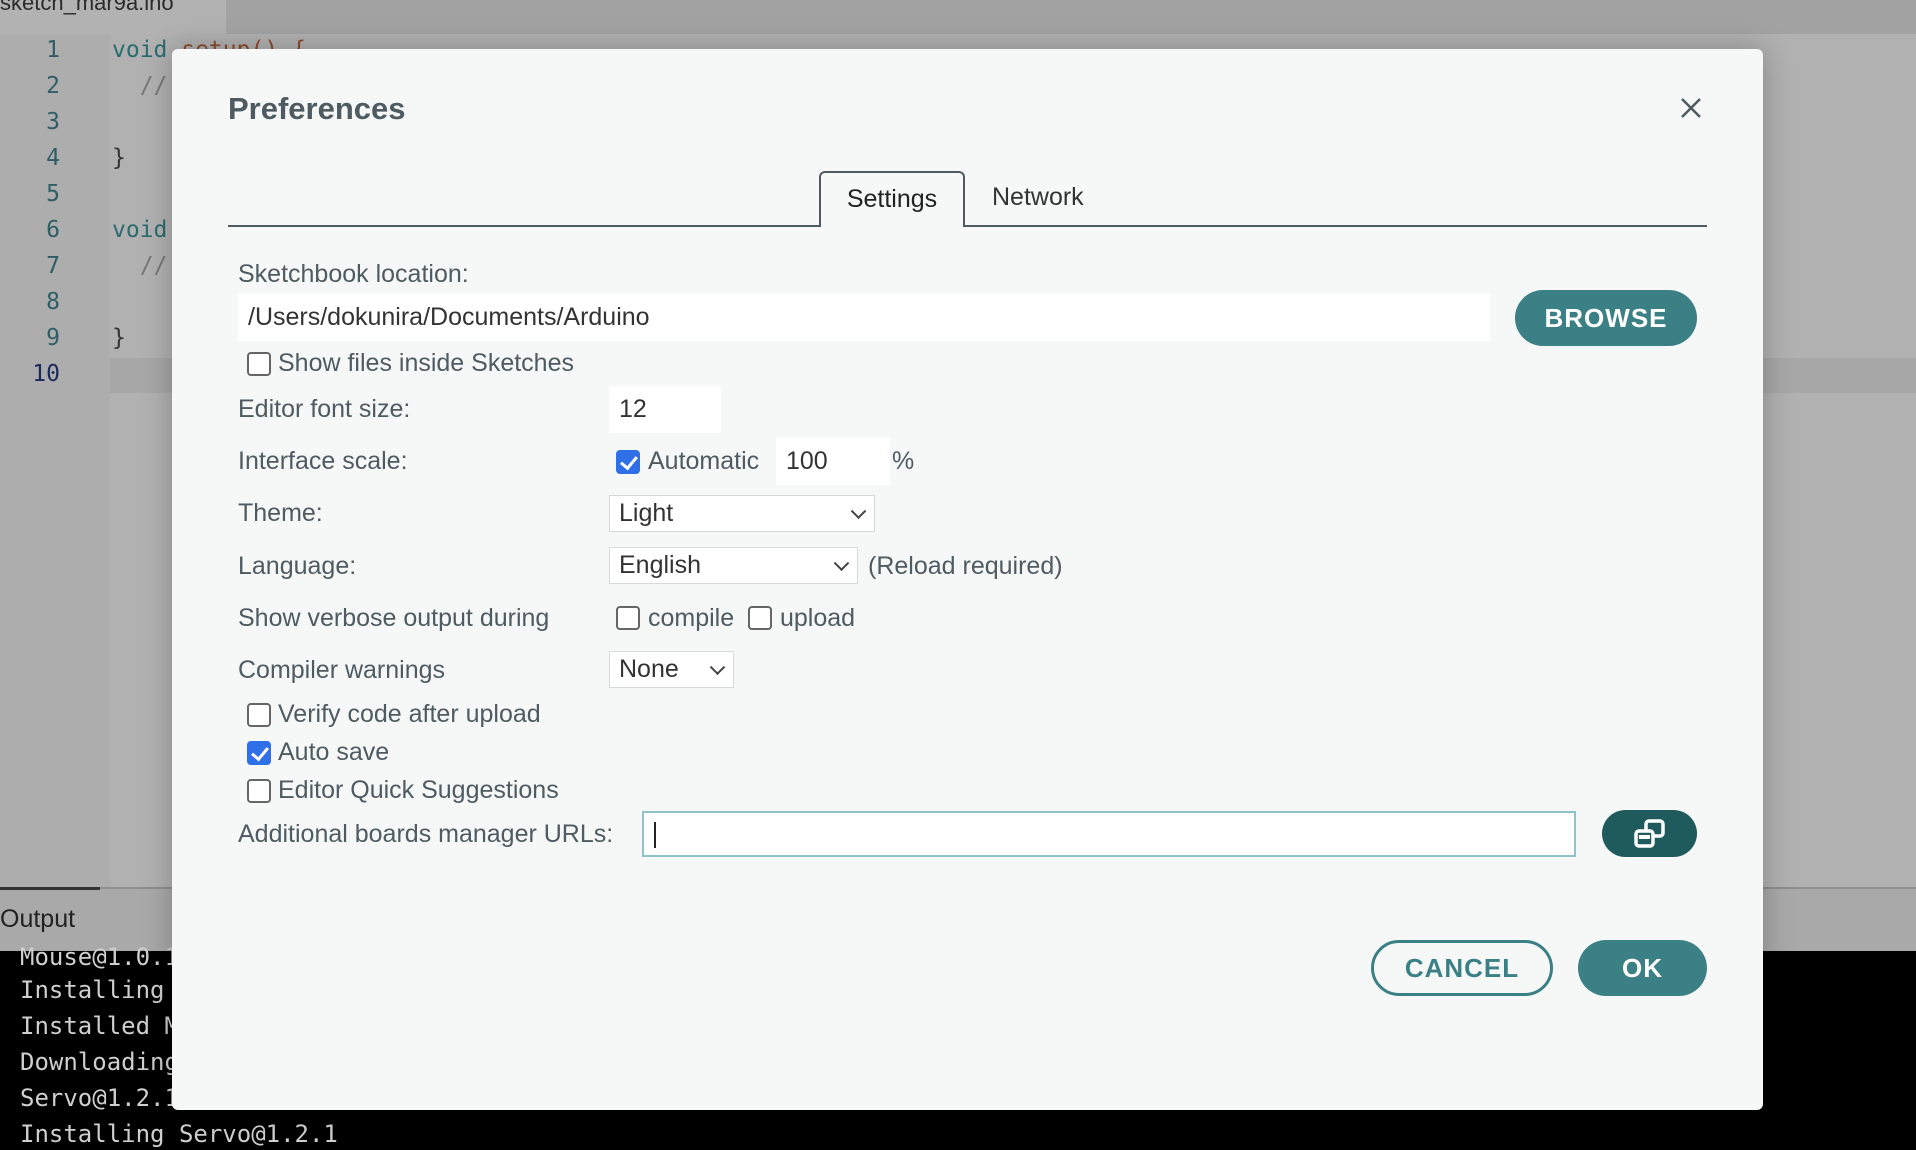  What do you see at coordinates (967, 226) in the screenshot?
I see `tab-divider` at bounding box center [967, 226].